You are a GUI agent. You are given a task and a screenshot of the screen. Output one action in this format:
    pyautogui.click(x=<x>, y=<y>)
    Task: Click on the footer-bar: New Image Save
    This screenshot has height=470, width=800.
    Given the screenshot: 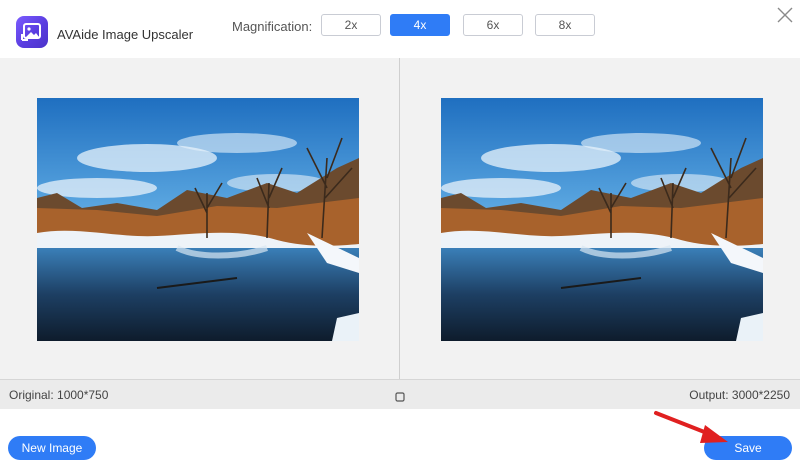 What is the action you would take?
    pyautogui.click(x=400, y=439)
    